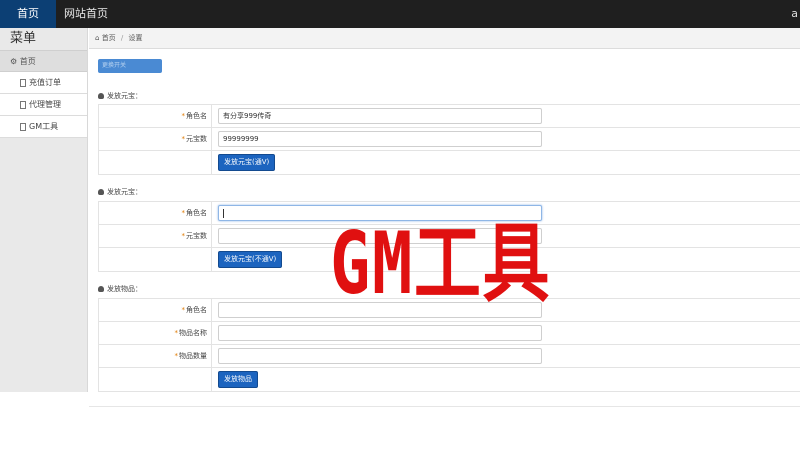 Image resolution: width=800 pixels, height=449 pixels. What do you see at coordinates (23, 38) in the screenshot?
I see `sidebar-title: 菜单` at bounding box center [23, 38].